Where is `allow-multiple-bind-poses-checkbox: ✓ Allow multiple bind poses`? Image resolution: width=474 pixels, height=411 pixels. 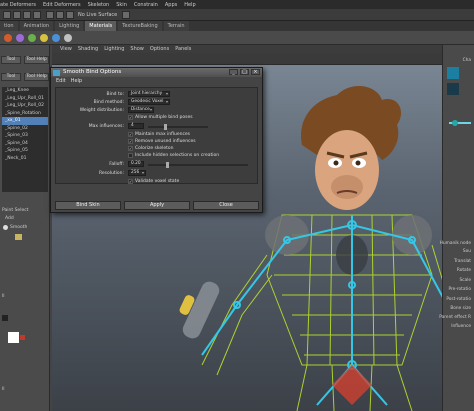
allow-multiple-bind-poses-checkbox: ✓ Allow multiple bind poses is located at coordinates (160, 117).